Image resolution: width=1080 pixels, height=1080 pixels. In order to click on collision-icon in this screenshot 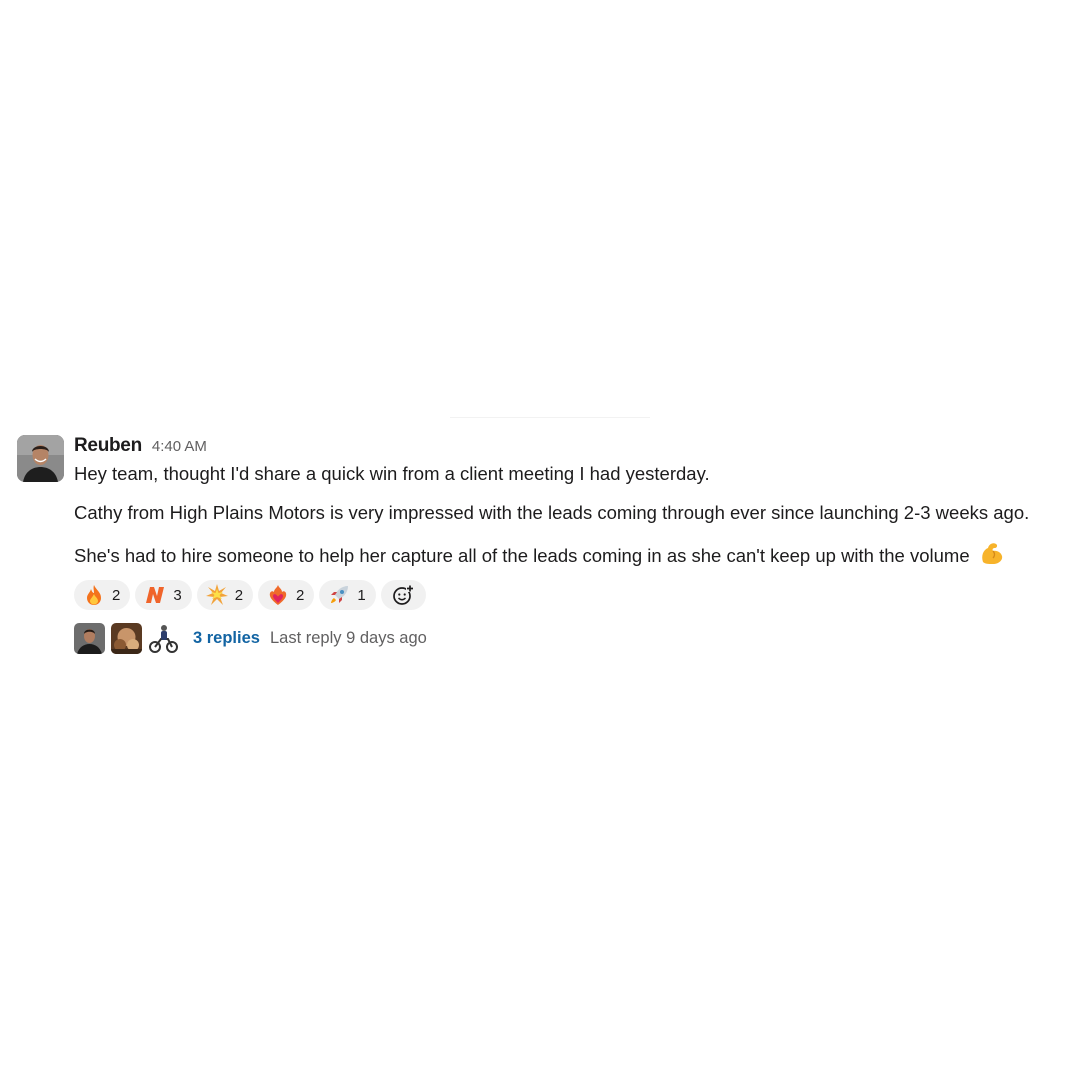, I will do `click(216, 595)`.